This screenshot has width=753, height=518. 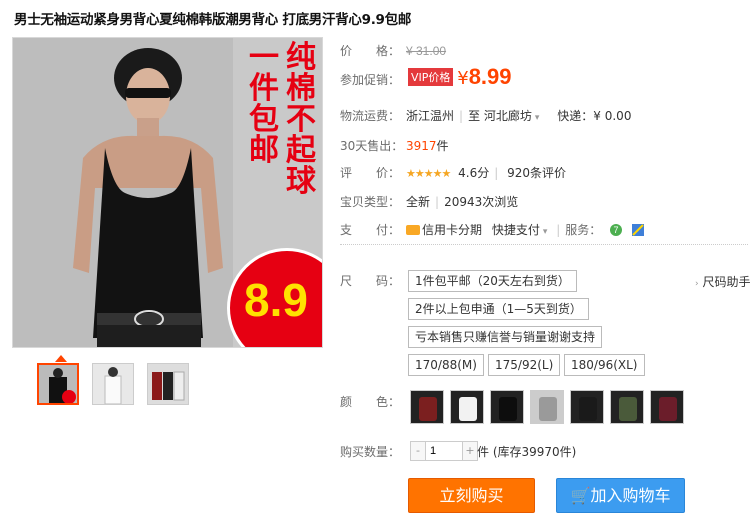 I want to click on size-option: 170/88(M), so click(x=446, y=365).